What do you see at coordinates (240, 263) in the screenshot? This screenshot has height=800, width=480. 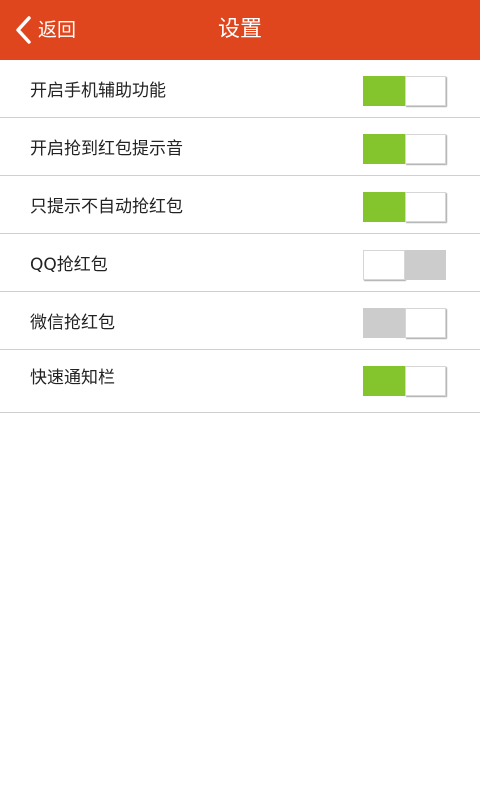 I see `setting-row-qq: QQ抢红包` at bounding box center [240, 263].